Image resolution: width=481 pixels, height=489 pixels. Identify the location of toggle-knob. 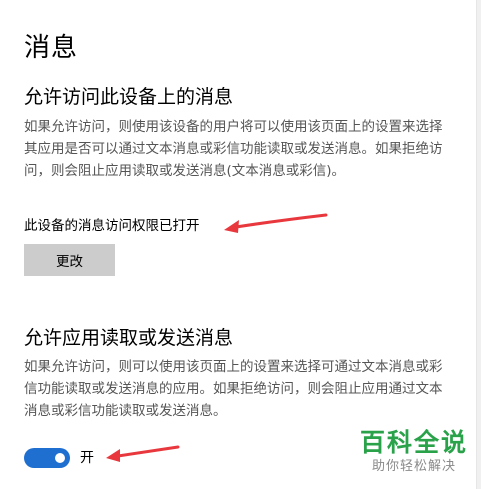
(60, 458).